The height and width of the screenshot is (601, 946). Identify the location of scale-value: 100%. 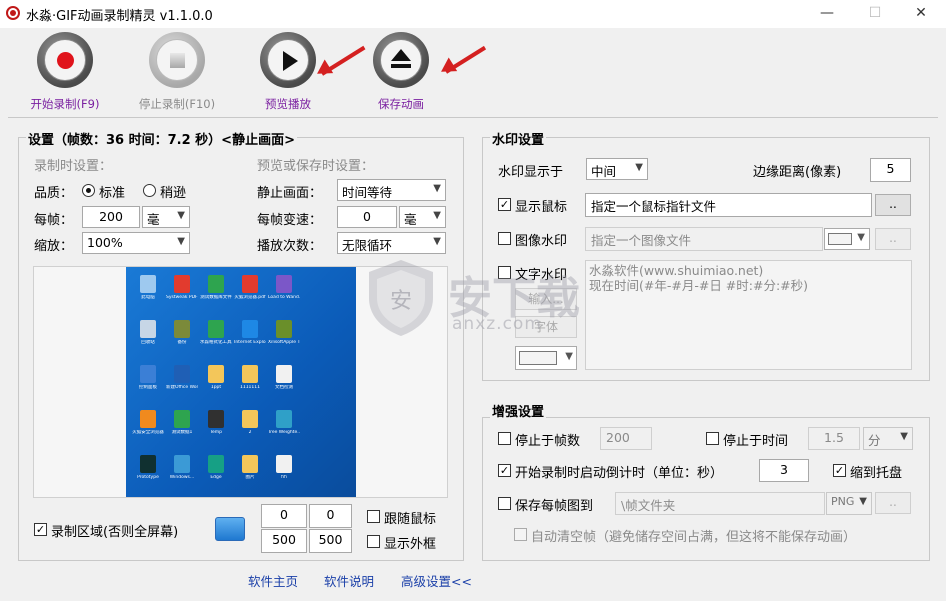
(105, 242).